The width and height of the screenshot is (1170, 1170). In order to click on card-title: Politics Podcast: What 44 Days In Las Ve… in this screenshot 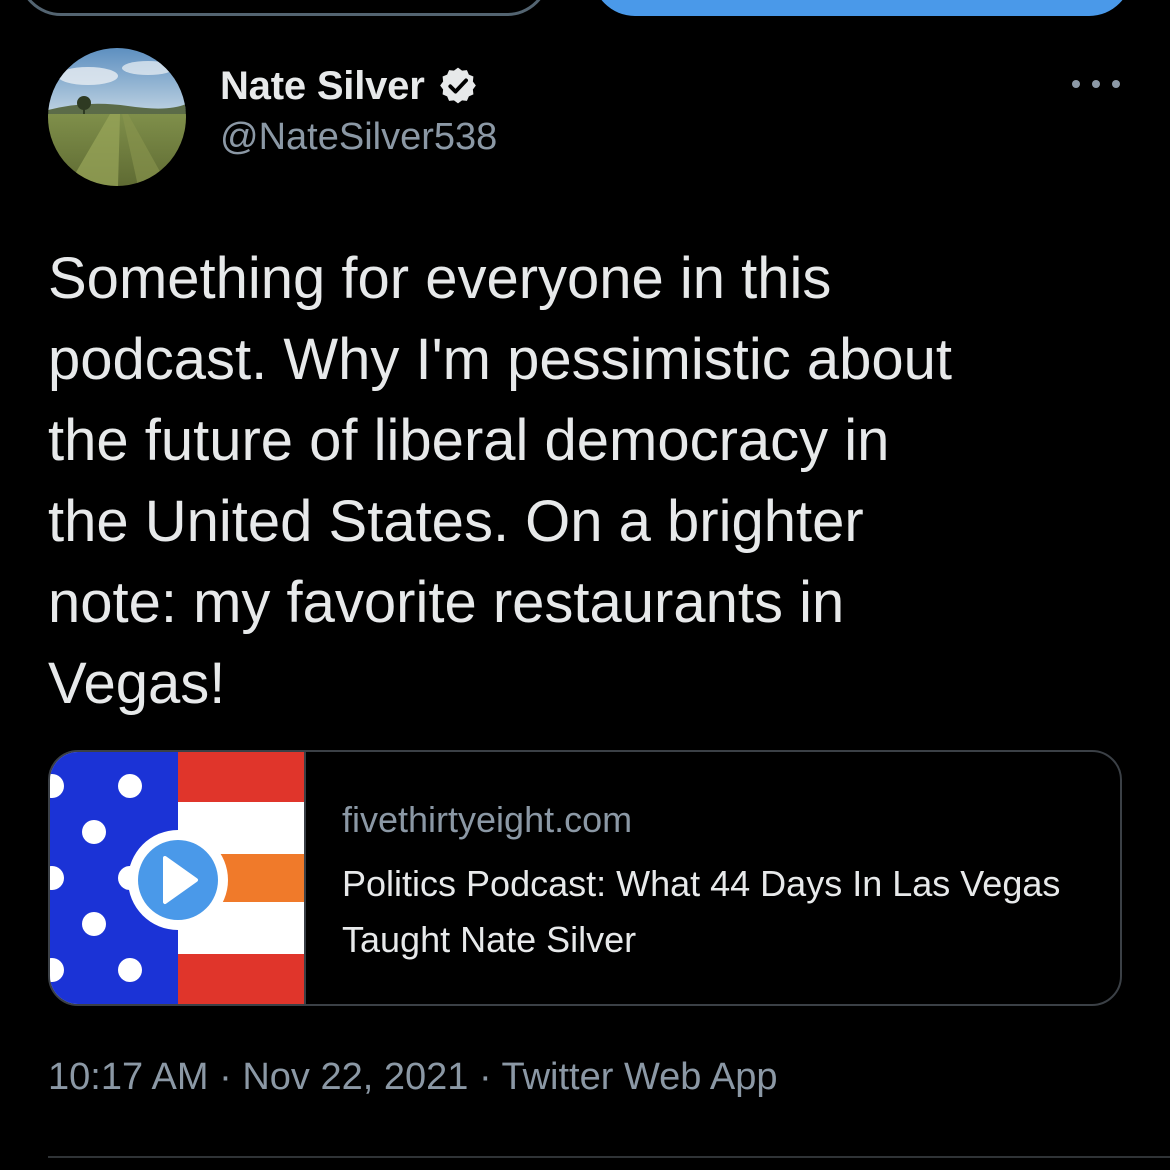, I will do `click(701, 911)`.